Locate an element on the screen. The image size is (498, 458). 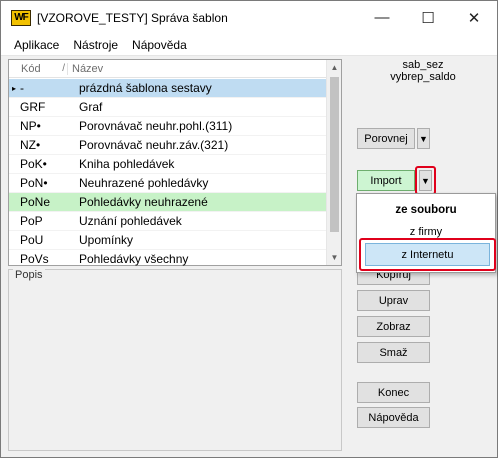
porovnej-dropdown-icon: ▼ is located at coordinates (423, 138).